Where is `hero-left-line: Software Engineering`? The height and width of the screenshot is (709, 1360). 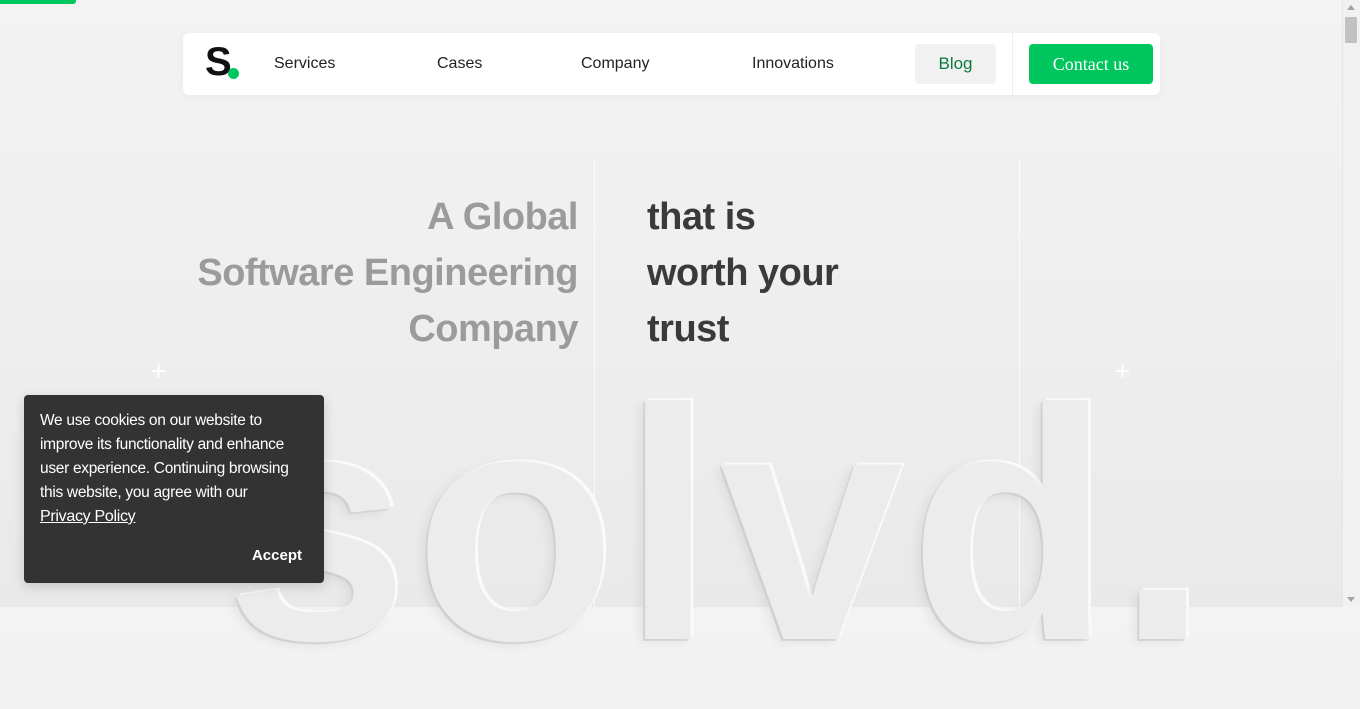
hero-left-line: Software Engineering is located at coordinates (387, 273).